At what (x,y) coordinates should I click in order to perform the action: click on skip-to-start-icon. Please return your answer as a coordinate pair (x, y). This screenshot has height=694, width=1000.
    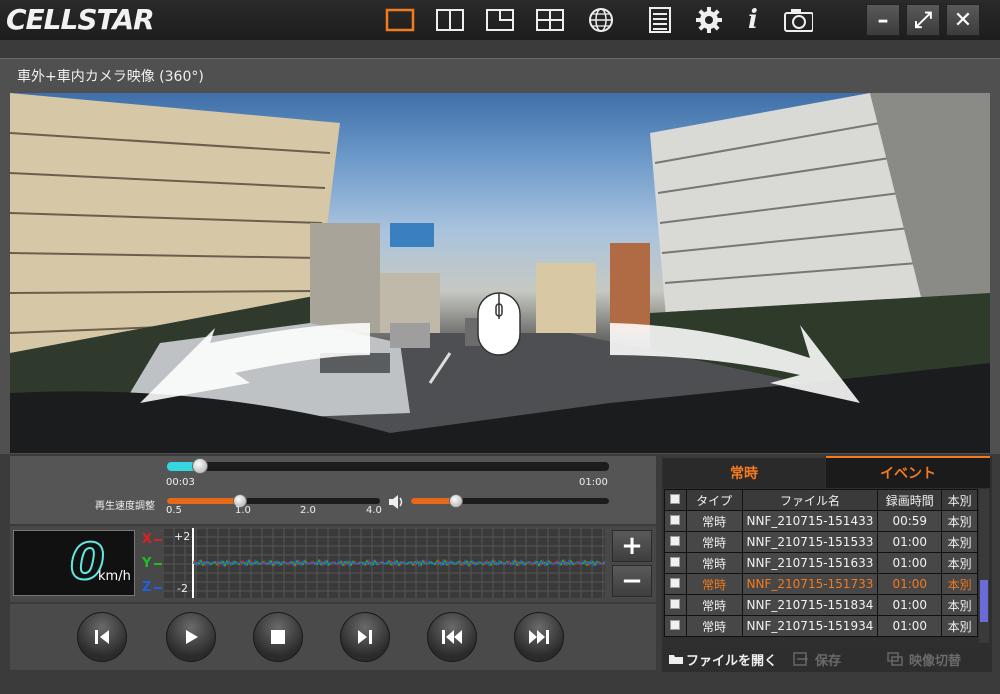
    Looking at the image, I should click on (102, 637).